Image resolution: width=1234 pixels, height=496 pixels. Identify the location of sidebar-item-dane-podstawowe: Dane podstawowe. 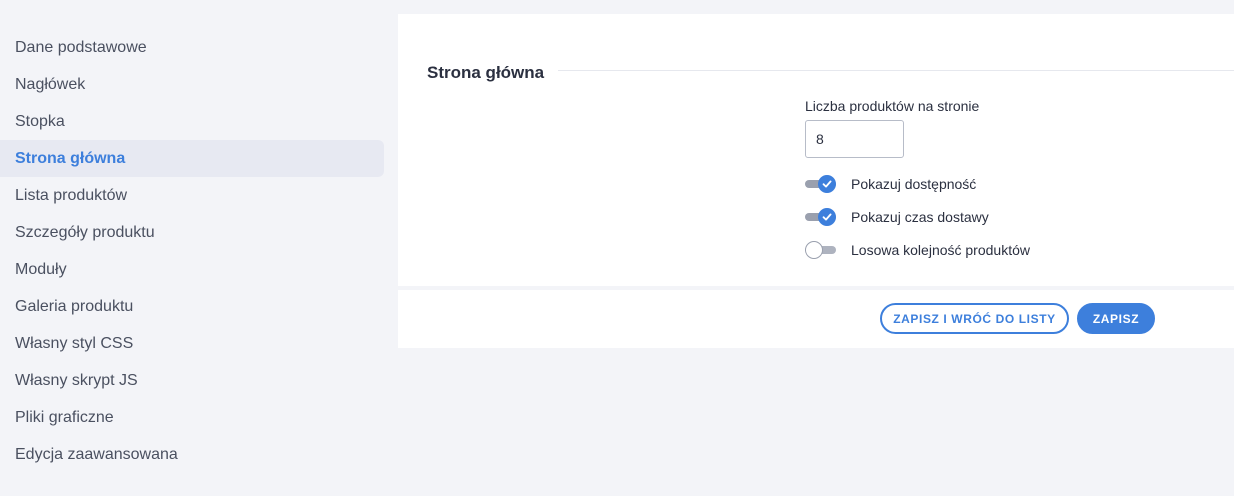
(192, 47).